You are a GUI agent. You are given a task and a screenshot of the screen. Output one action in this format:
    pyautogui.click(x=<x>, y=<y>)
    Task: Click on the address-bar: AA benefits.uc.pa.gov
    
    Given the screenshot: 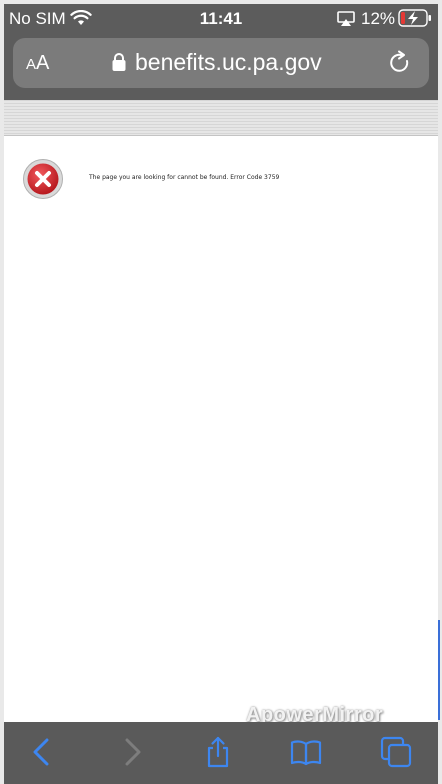 What is the action you would take?
    pyautogui.click(x=221, y=63)
    